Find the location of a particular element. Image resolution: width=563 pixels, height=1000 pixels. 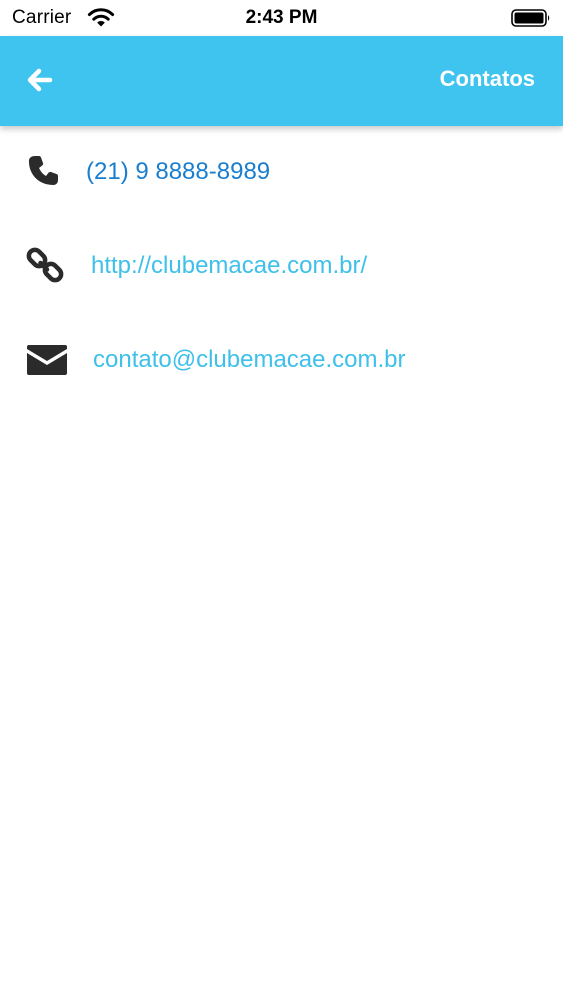

website-link: http://clubemacae.com.br/ is located at coordinates (229, 266).